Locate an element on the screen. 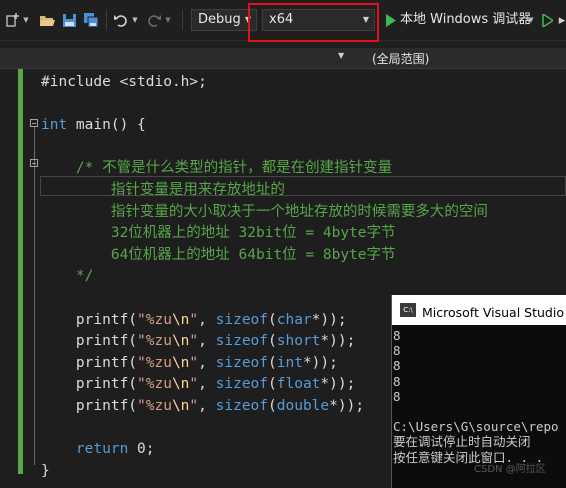 This screenshot has height=488, width=566. configuration-select: Debug ▼ is located at coordinates (224, 20).